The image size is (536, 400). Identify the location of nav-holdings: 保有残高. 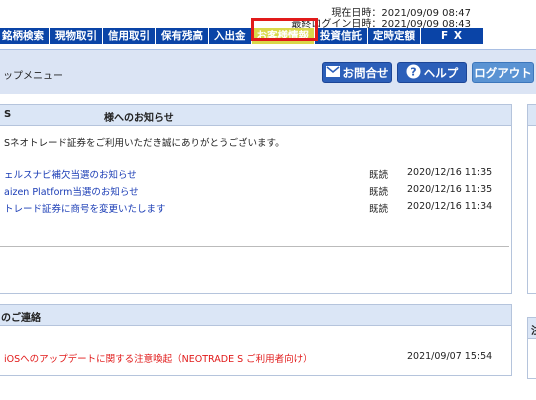
(182, 36).